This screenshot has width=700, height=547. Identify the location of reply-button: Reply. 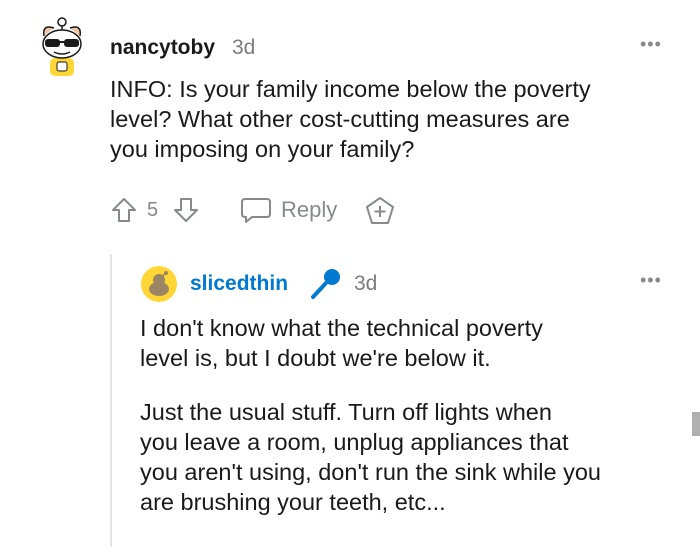
(295, 210).